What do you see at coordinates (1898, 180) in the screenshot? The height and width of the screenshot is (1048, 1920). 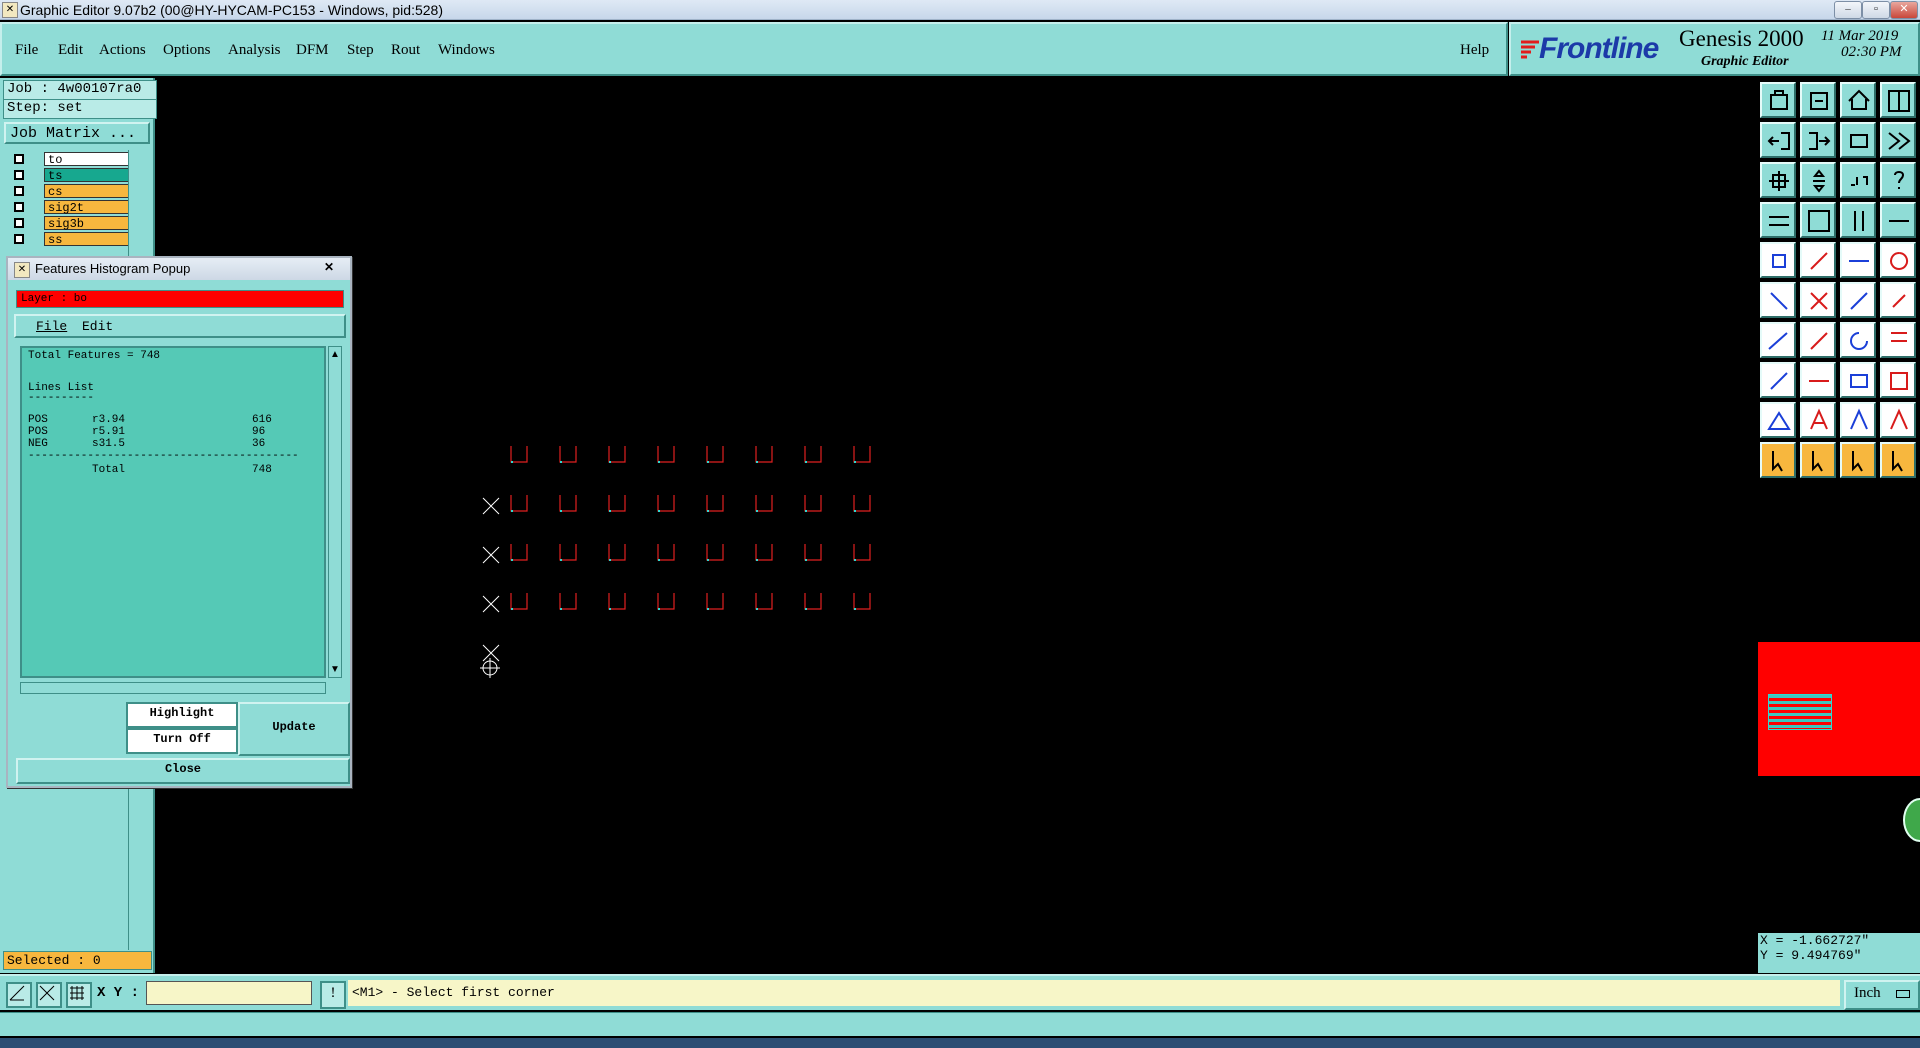 I see `help-icon` at bounding box center [1898, 180].